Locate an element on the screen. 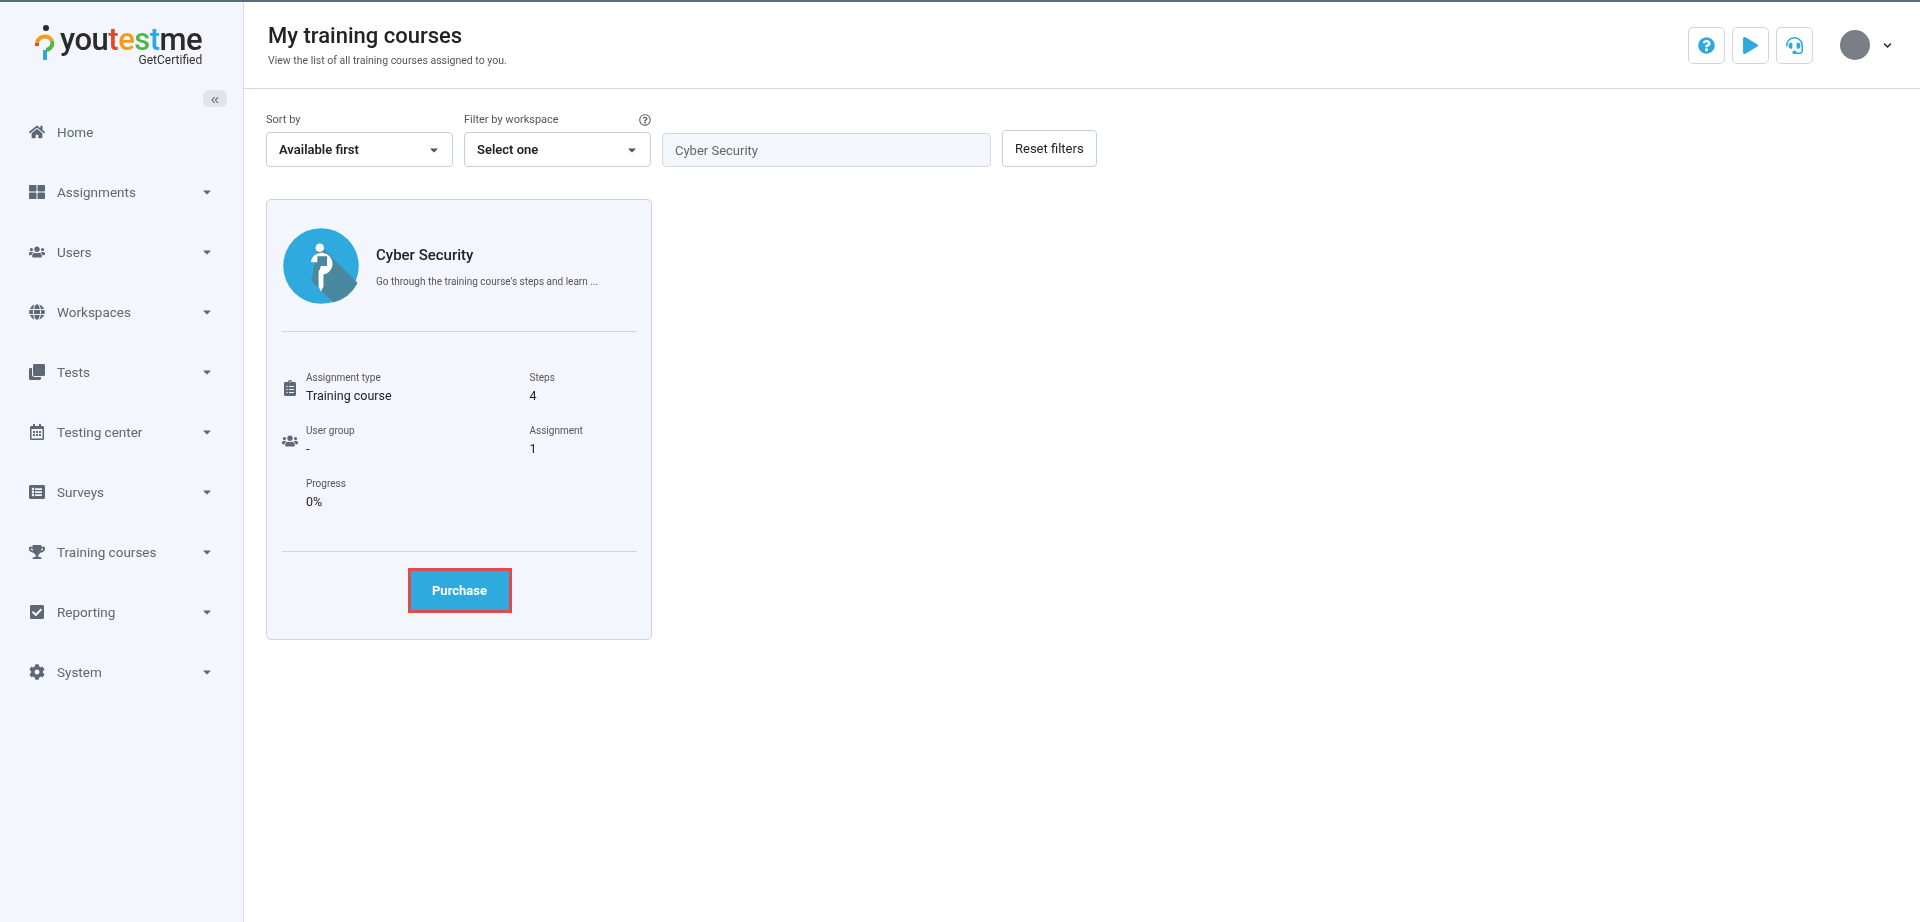 The width and height of the screenshot is (1920, 922). sidebar-item: System is located at coordinates (121, 672).